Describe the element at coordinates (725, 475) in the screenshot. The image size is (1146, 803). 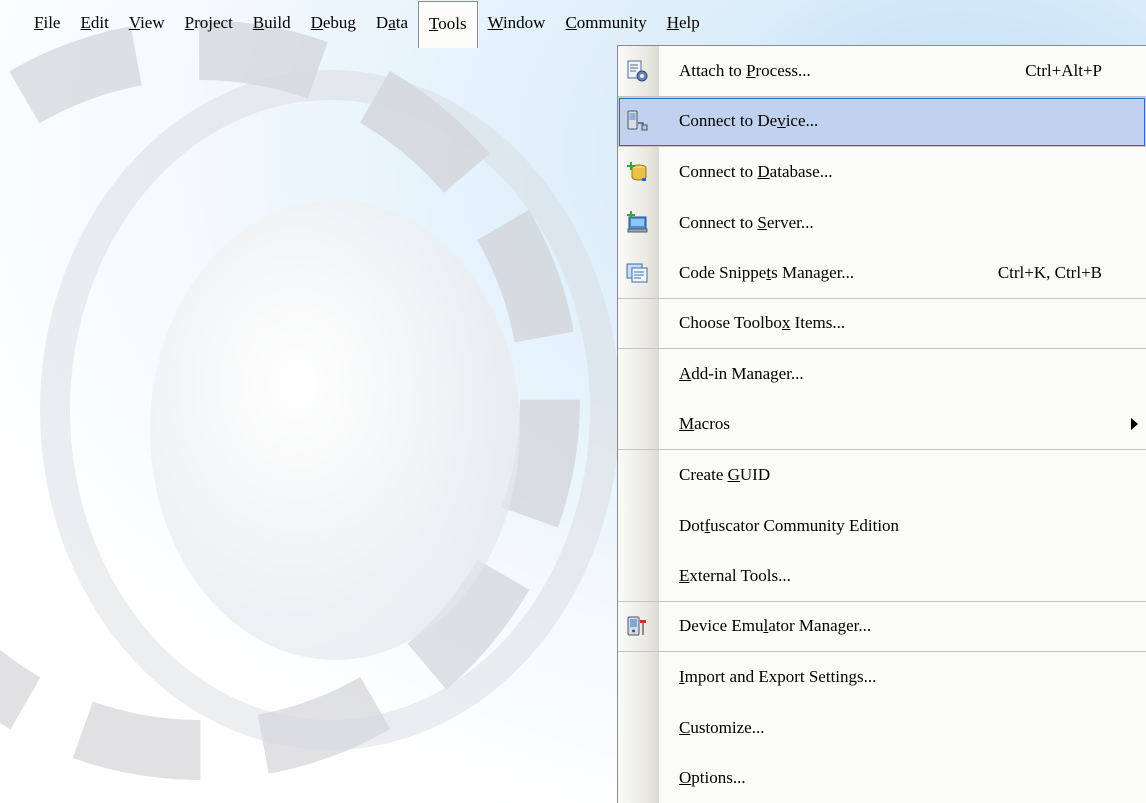
I see `menu-item-label: Create GUID` at that location.